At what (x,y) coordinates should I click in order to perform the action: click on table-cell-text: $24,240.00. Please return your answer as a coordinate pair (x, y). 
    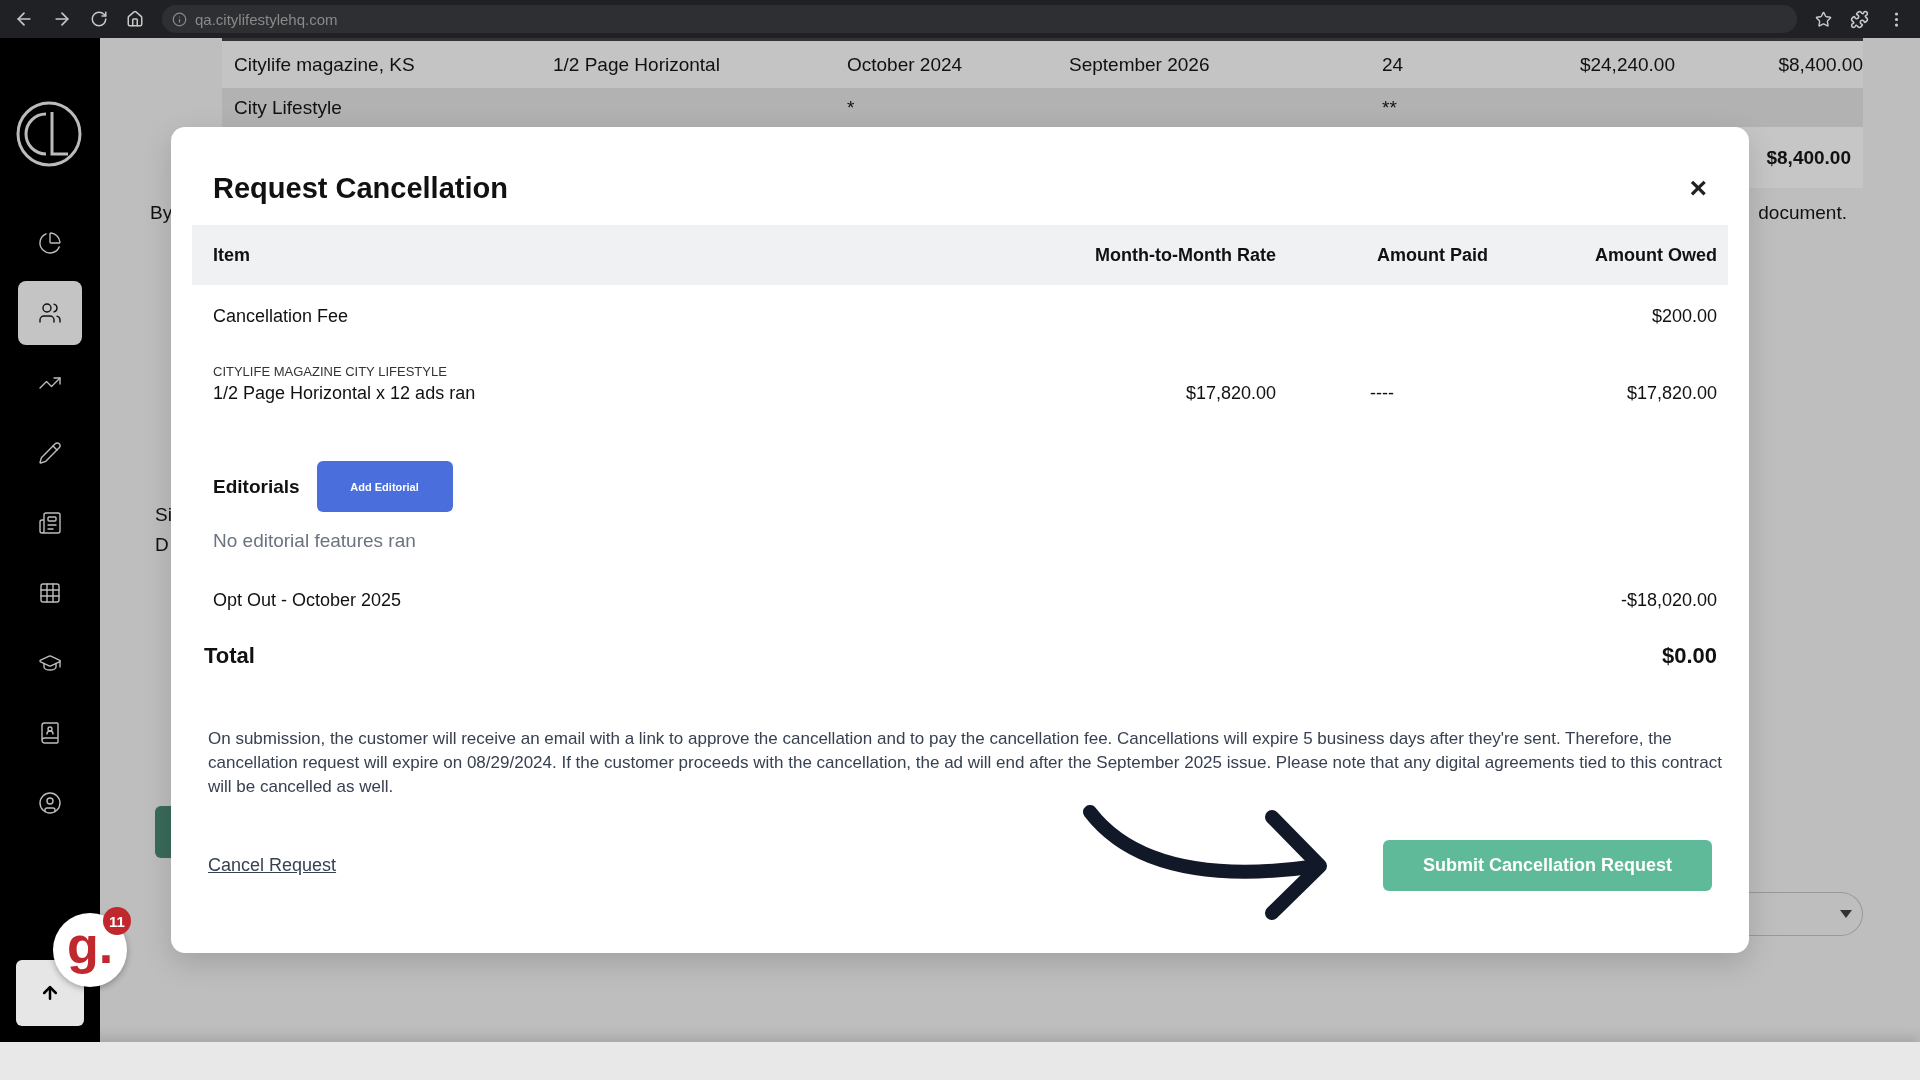
    Looking at the image, I should click on (1626, 64).